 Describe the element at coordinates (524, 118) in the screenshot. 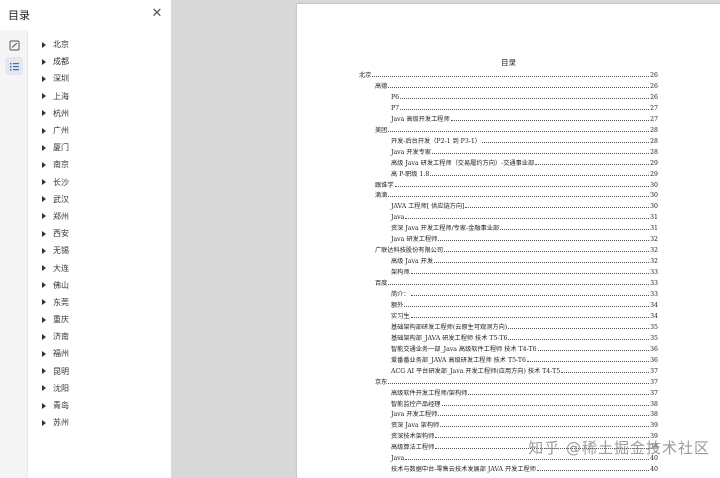

I see `toc-entry: Java 高级开发工程师 27` at that location.